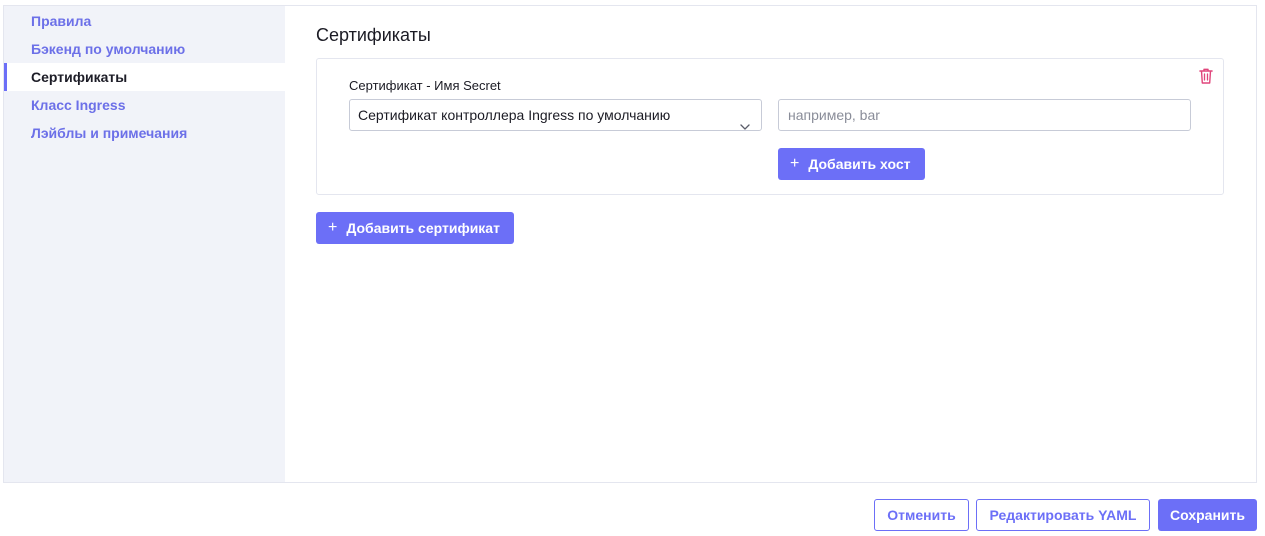 The width and height of the screenshot is (1265, 536). I want to click on sidebar-item-labels-annotations: Лэйблы и примечания, so click(144, 133).